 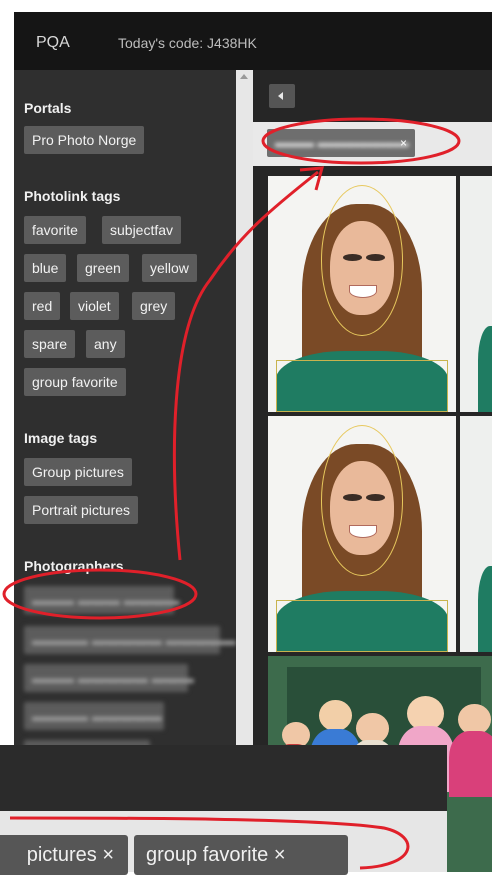 I want to click on portals-title: Portals, so click(x=48, y=108).